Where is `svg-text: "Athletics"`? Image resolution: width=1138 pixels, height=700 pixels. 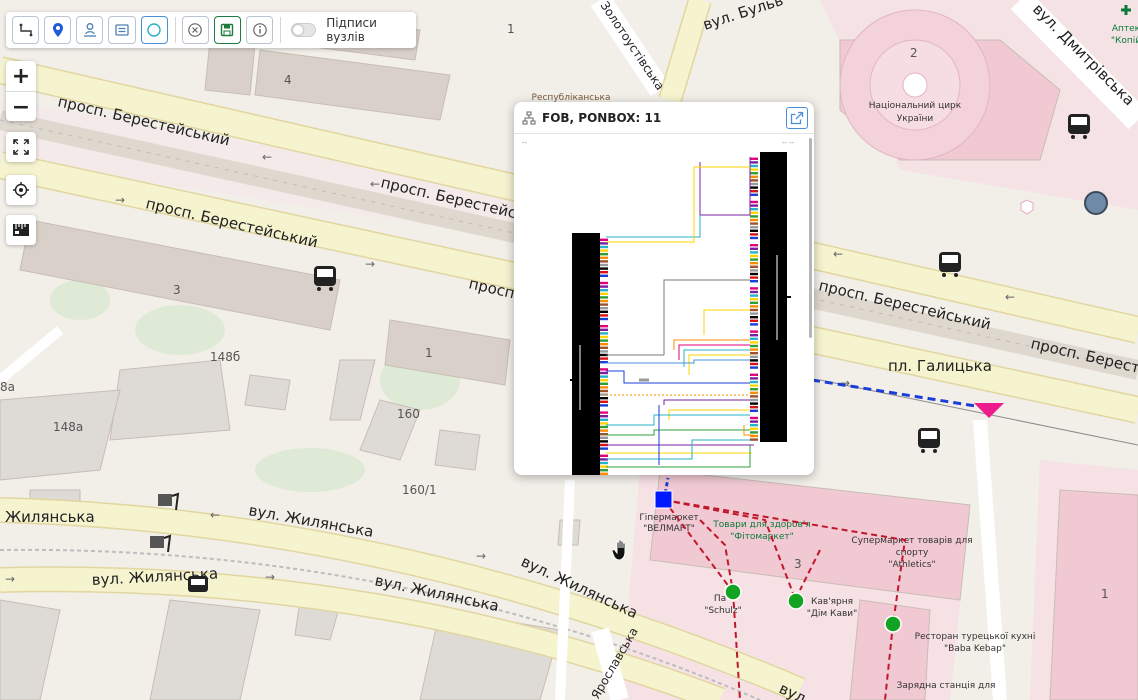 svg-text: "Athletics" is located at coordinates (911, 565).